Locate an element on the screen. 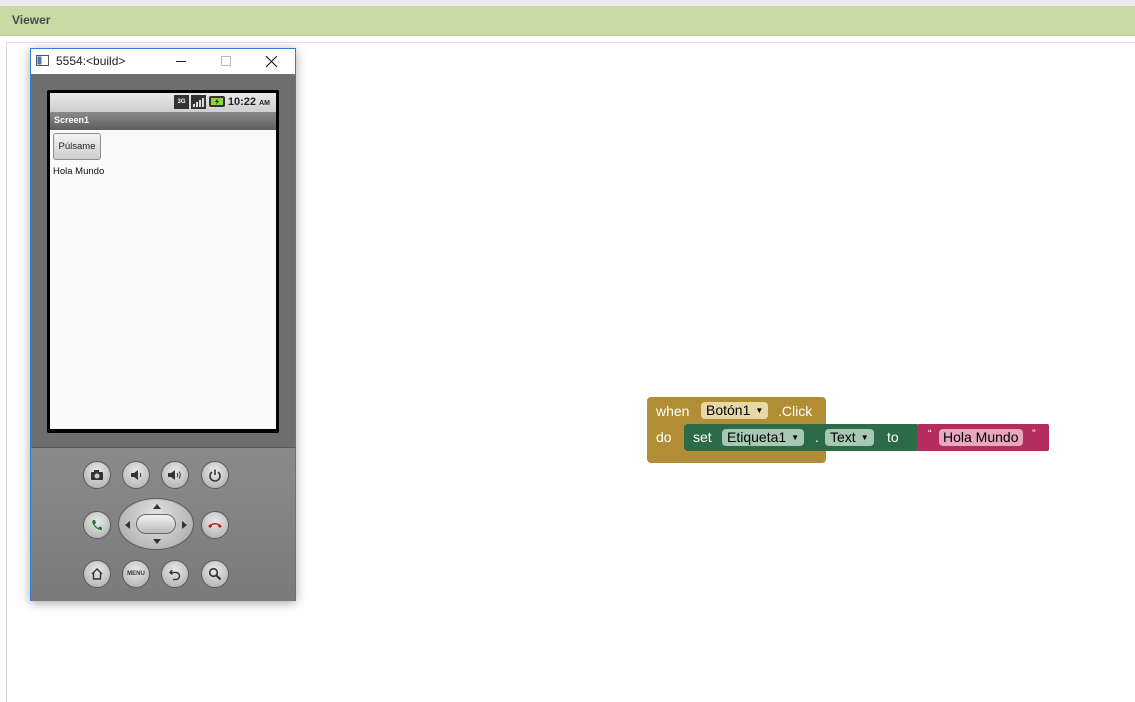 The width and height of the screenshot is (1135, 702). do-label: do is located at coordinates (664, 437).